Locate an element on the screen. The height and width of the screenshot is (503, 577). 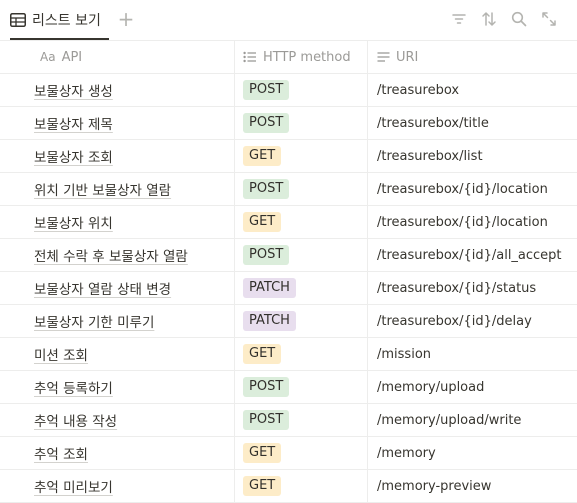
table-row: 보물상자 조회 GET/treasurebox/list is located at coordinates (288, 156).